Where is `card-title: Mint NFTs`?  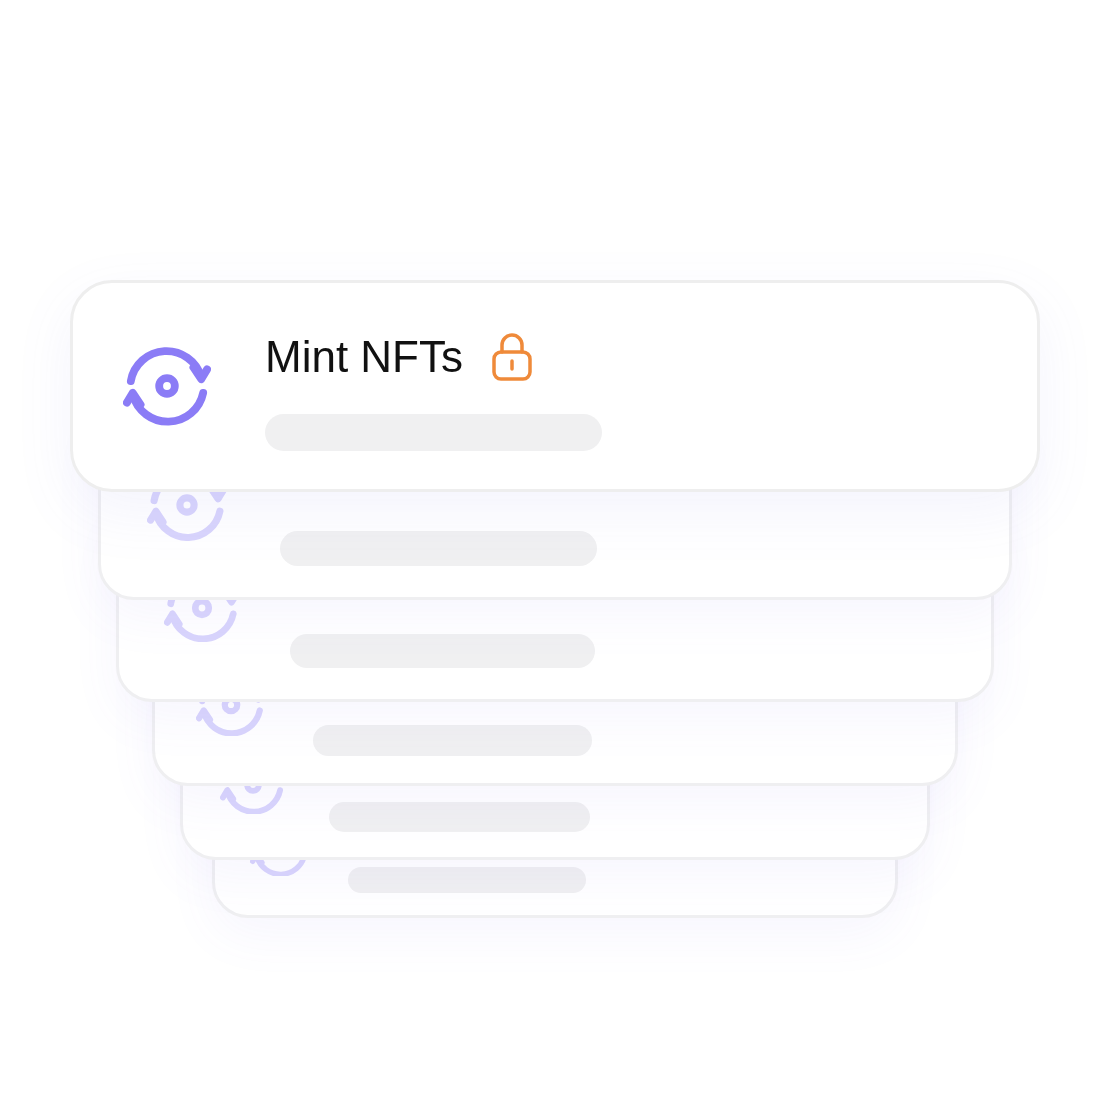
card-title: Mint NFTs is located at coordinates (364, 356).